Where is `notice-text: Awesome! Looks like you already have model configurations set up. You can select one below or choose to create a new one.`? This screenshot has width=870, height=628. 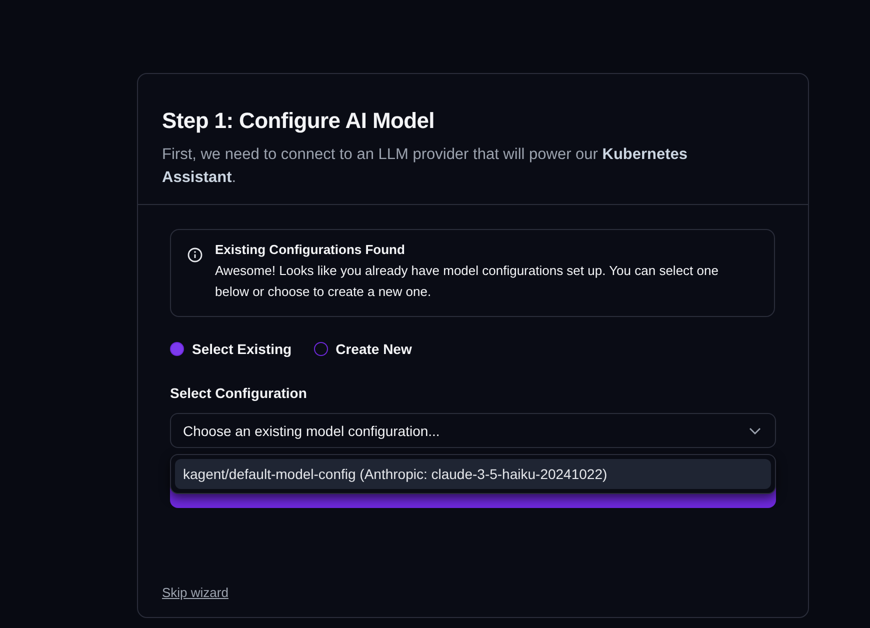
notice-text: Awesome! Looks like you already have model configurations set up. You can select one below or choose to create a new one. is located at coordinates (467, 281).